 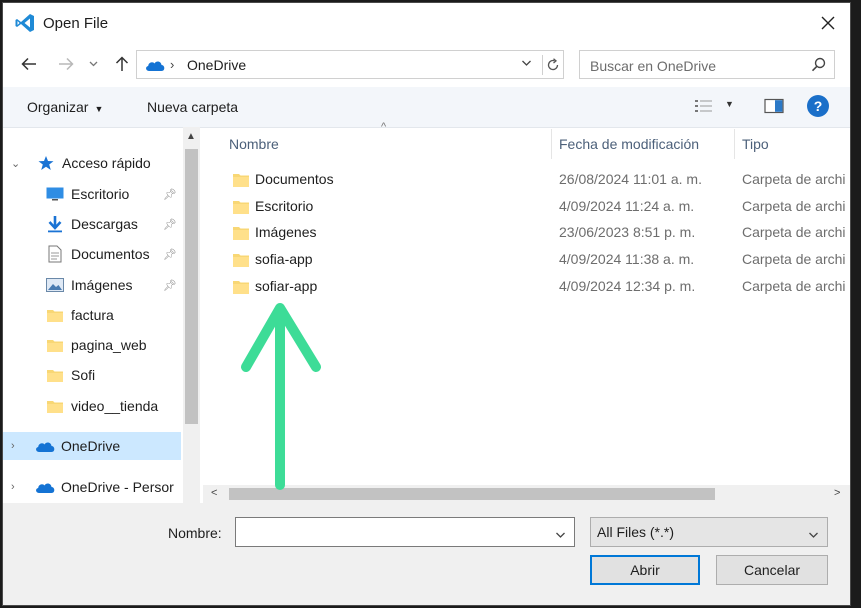 What do you see at coordinates (629, 153) in the screenshot?
I see `column-header-date: Fecha de modificación` at bounding box center [629, 153].